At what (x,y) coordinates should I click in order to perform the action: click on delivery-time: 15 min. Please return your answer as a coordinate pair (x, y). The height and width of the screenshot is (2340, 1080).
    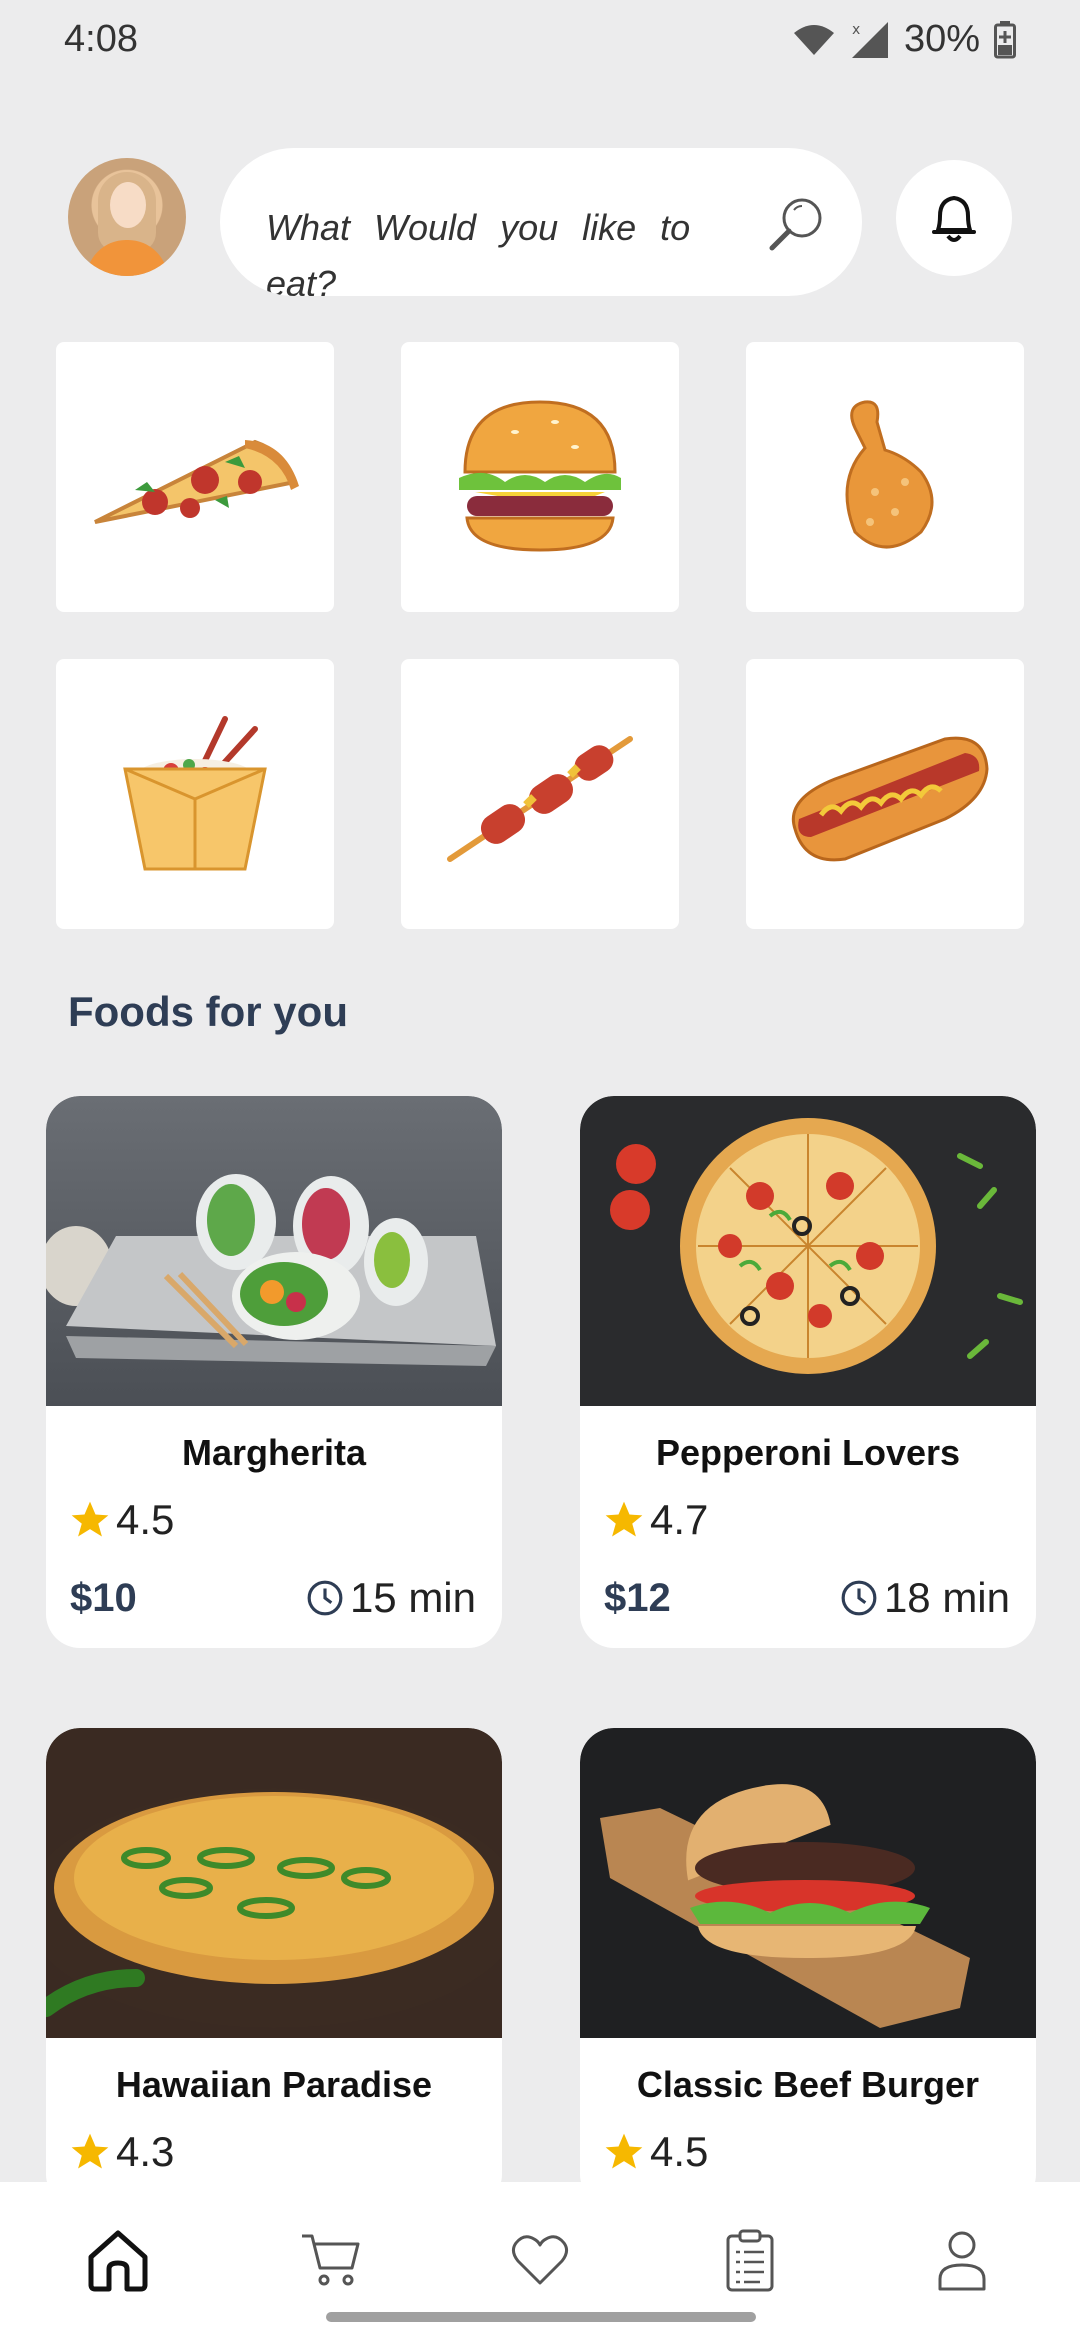
    Looking at the image, I should click on (391, 1598).